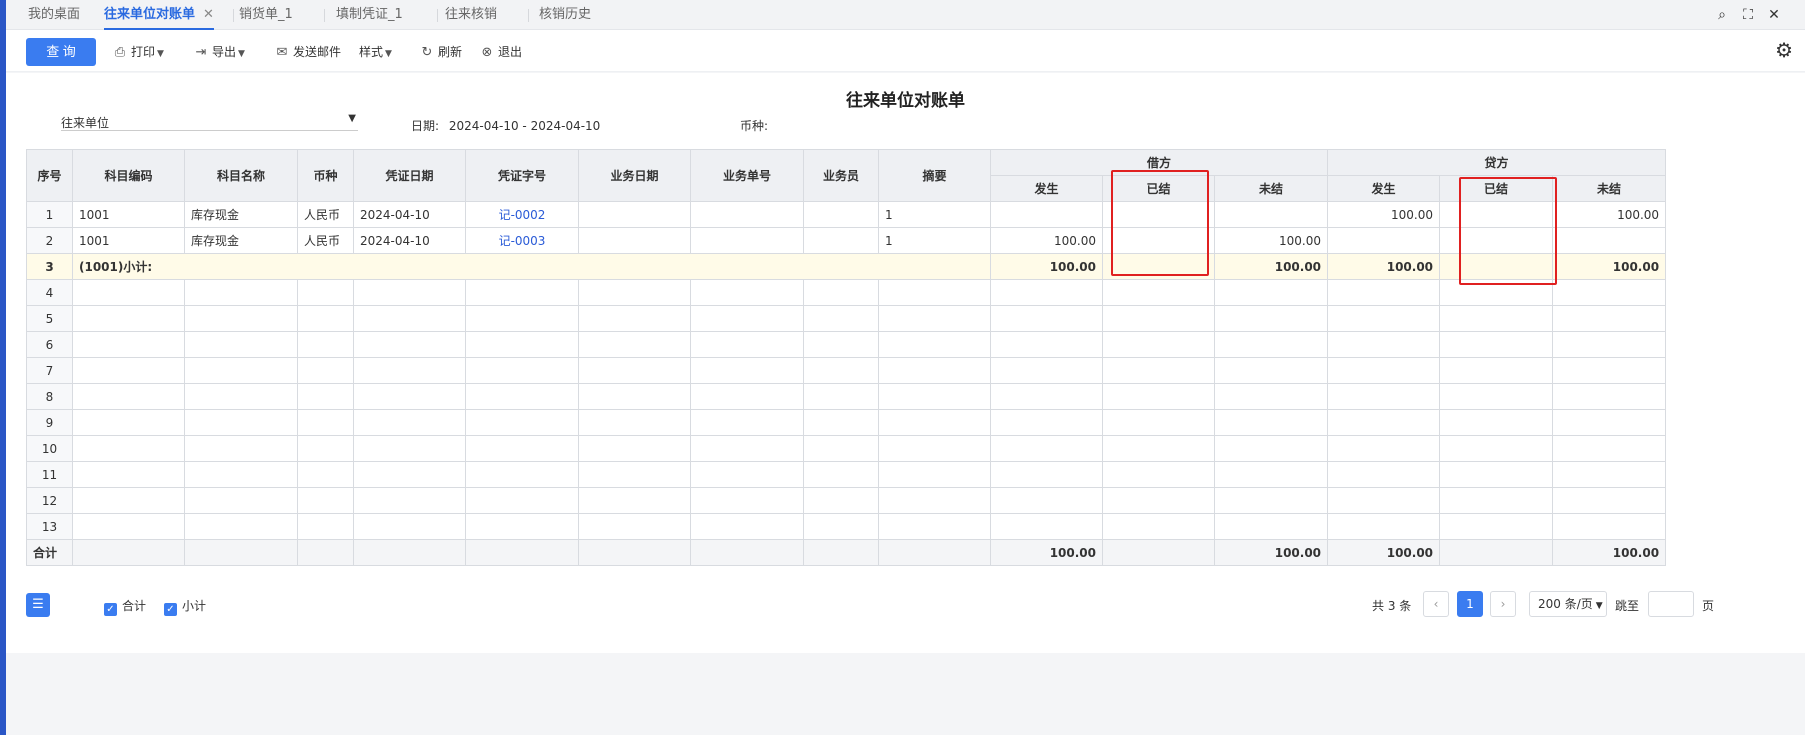 The width and height of the screenshot is (1805, 735). I want to click on col-currency: 币种, so click(325, 175).